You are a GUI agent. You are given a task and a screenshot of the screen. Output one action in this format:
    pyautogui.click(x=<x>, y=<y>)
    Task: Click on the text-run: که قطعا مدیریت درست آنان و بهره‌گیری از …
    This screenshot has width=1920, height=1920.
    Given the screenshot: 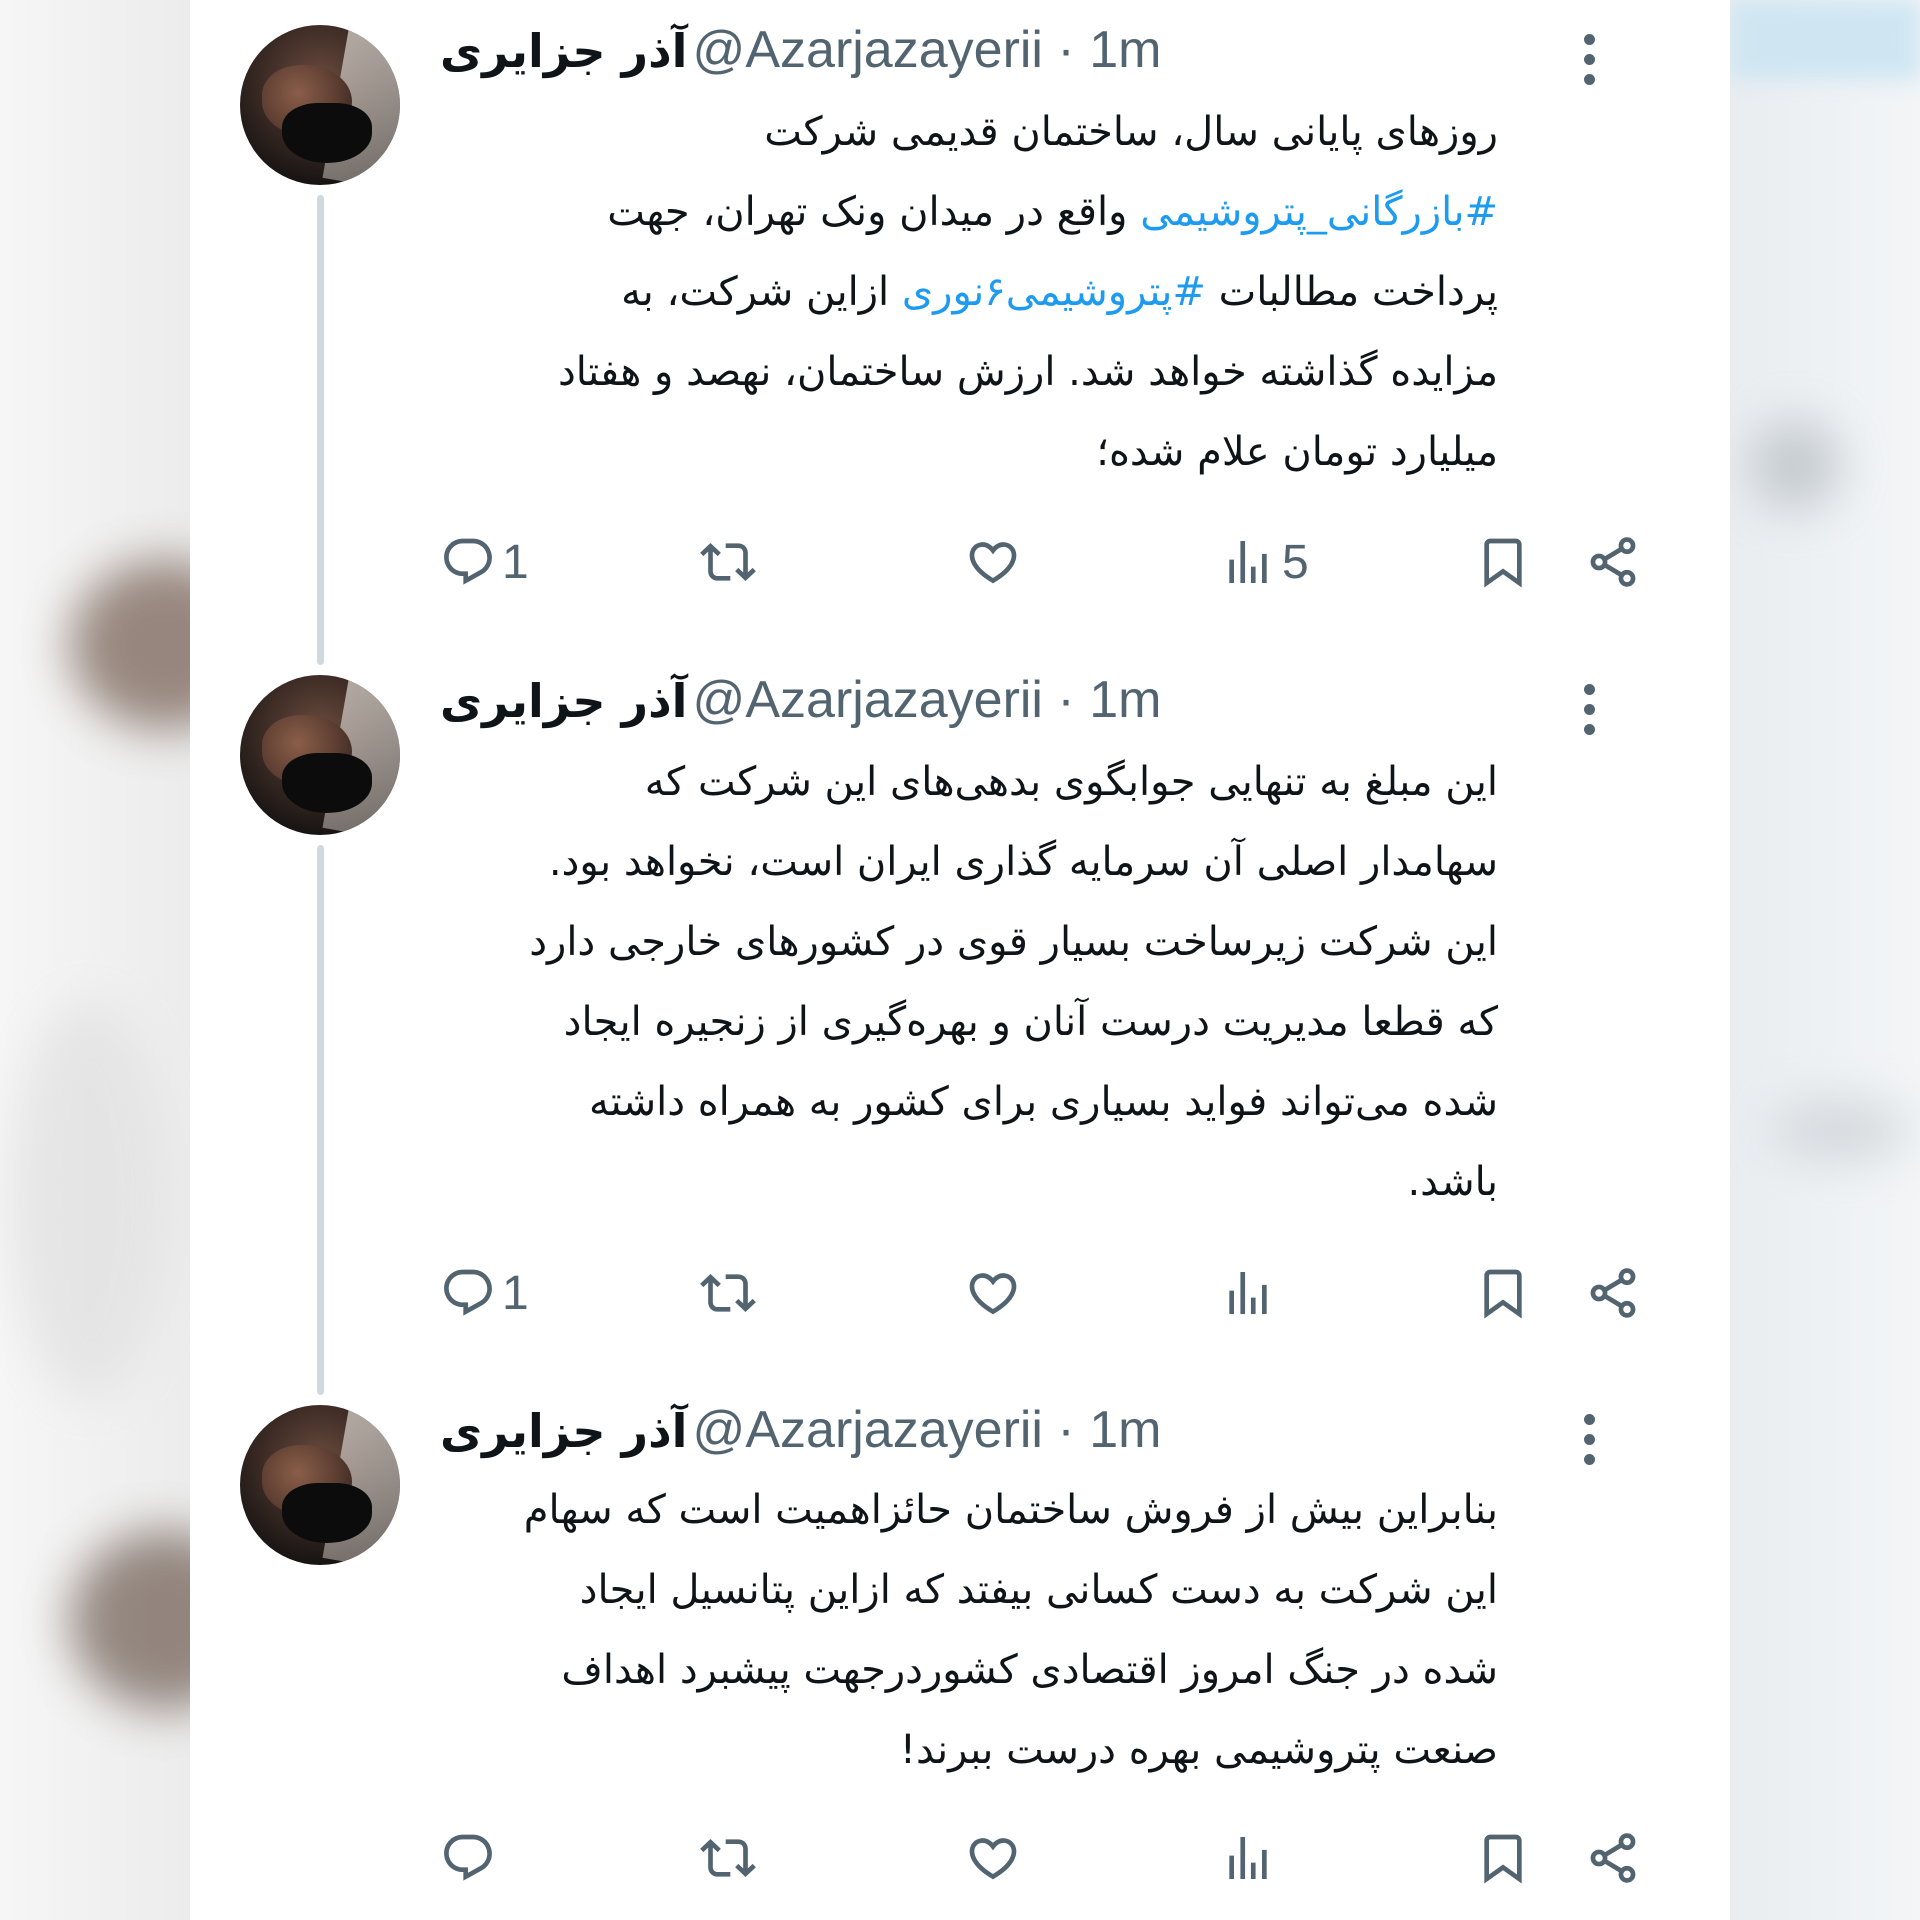 What is the action you would take?
    pyautogui.click(x=1030, y=1022)
    